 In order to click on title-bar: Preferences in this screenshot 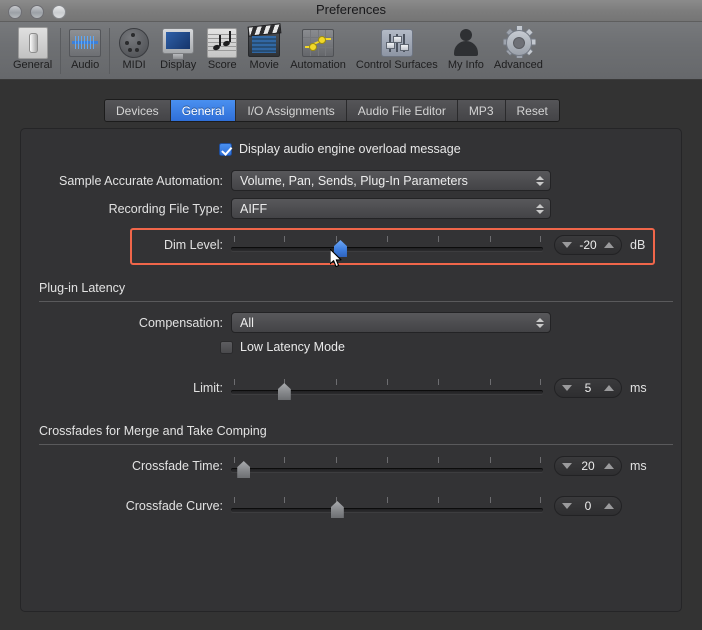, I will do `click(351, 11)`.